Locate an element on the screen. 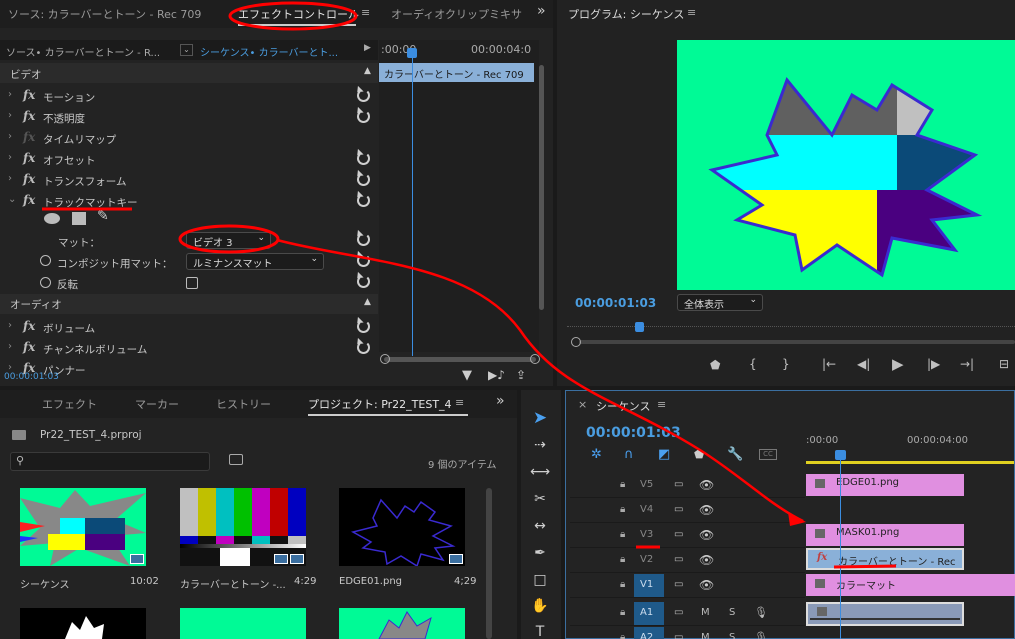 This screenshot has width=1015, height=639. razor-tool-icon: ✂ is located at coordinates (540, 502).